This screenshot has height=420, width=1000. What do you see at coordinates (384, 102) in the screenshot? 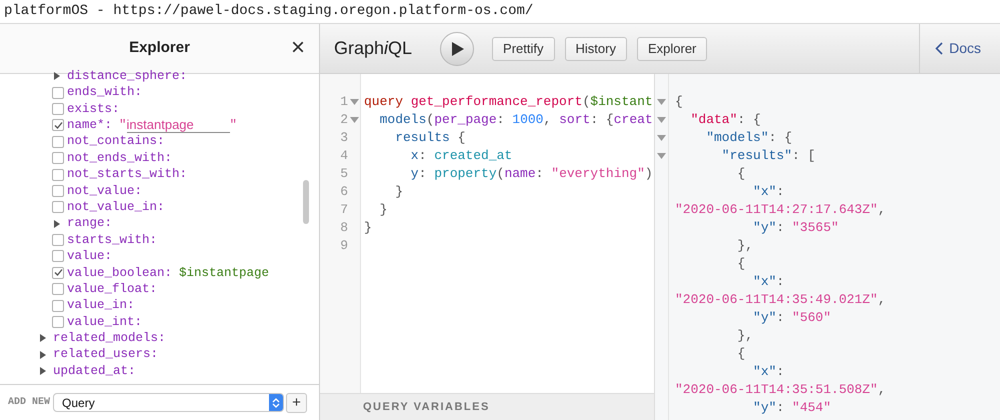
I see `code-token: query` at bounding box center [384, 102].